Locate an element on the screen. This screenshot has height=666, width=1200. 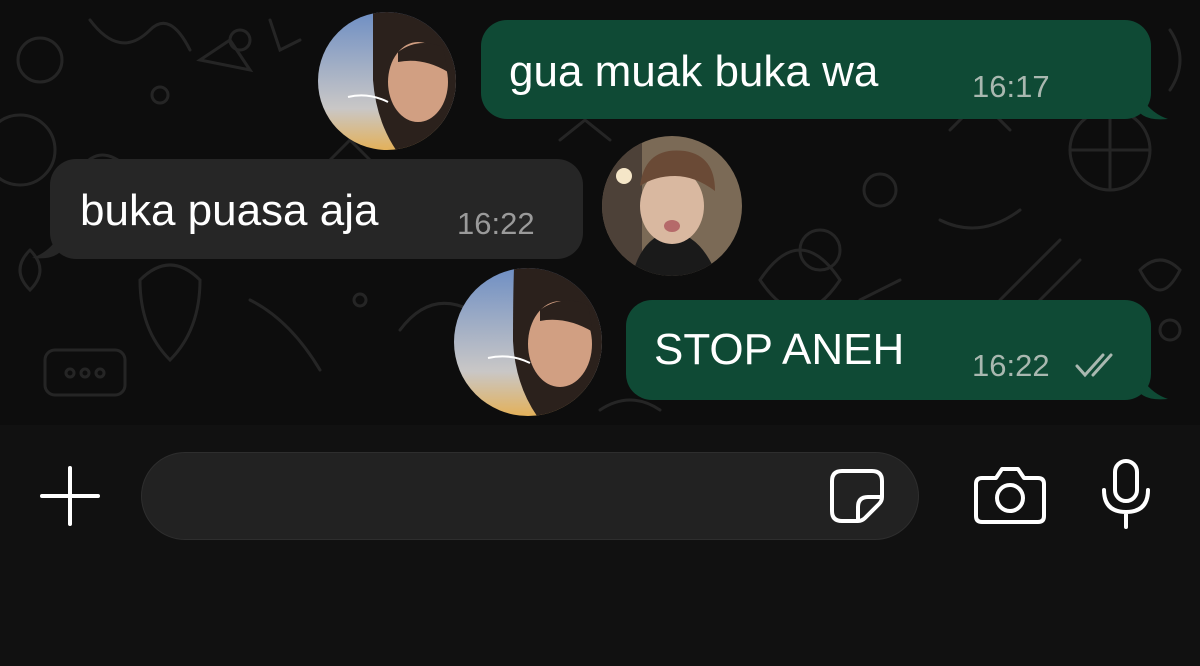
message-bubble-outgoing: STOP ANEH 16:22 is located at coordinates (888, 350).